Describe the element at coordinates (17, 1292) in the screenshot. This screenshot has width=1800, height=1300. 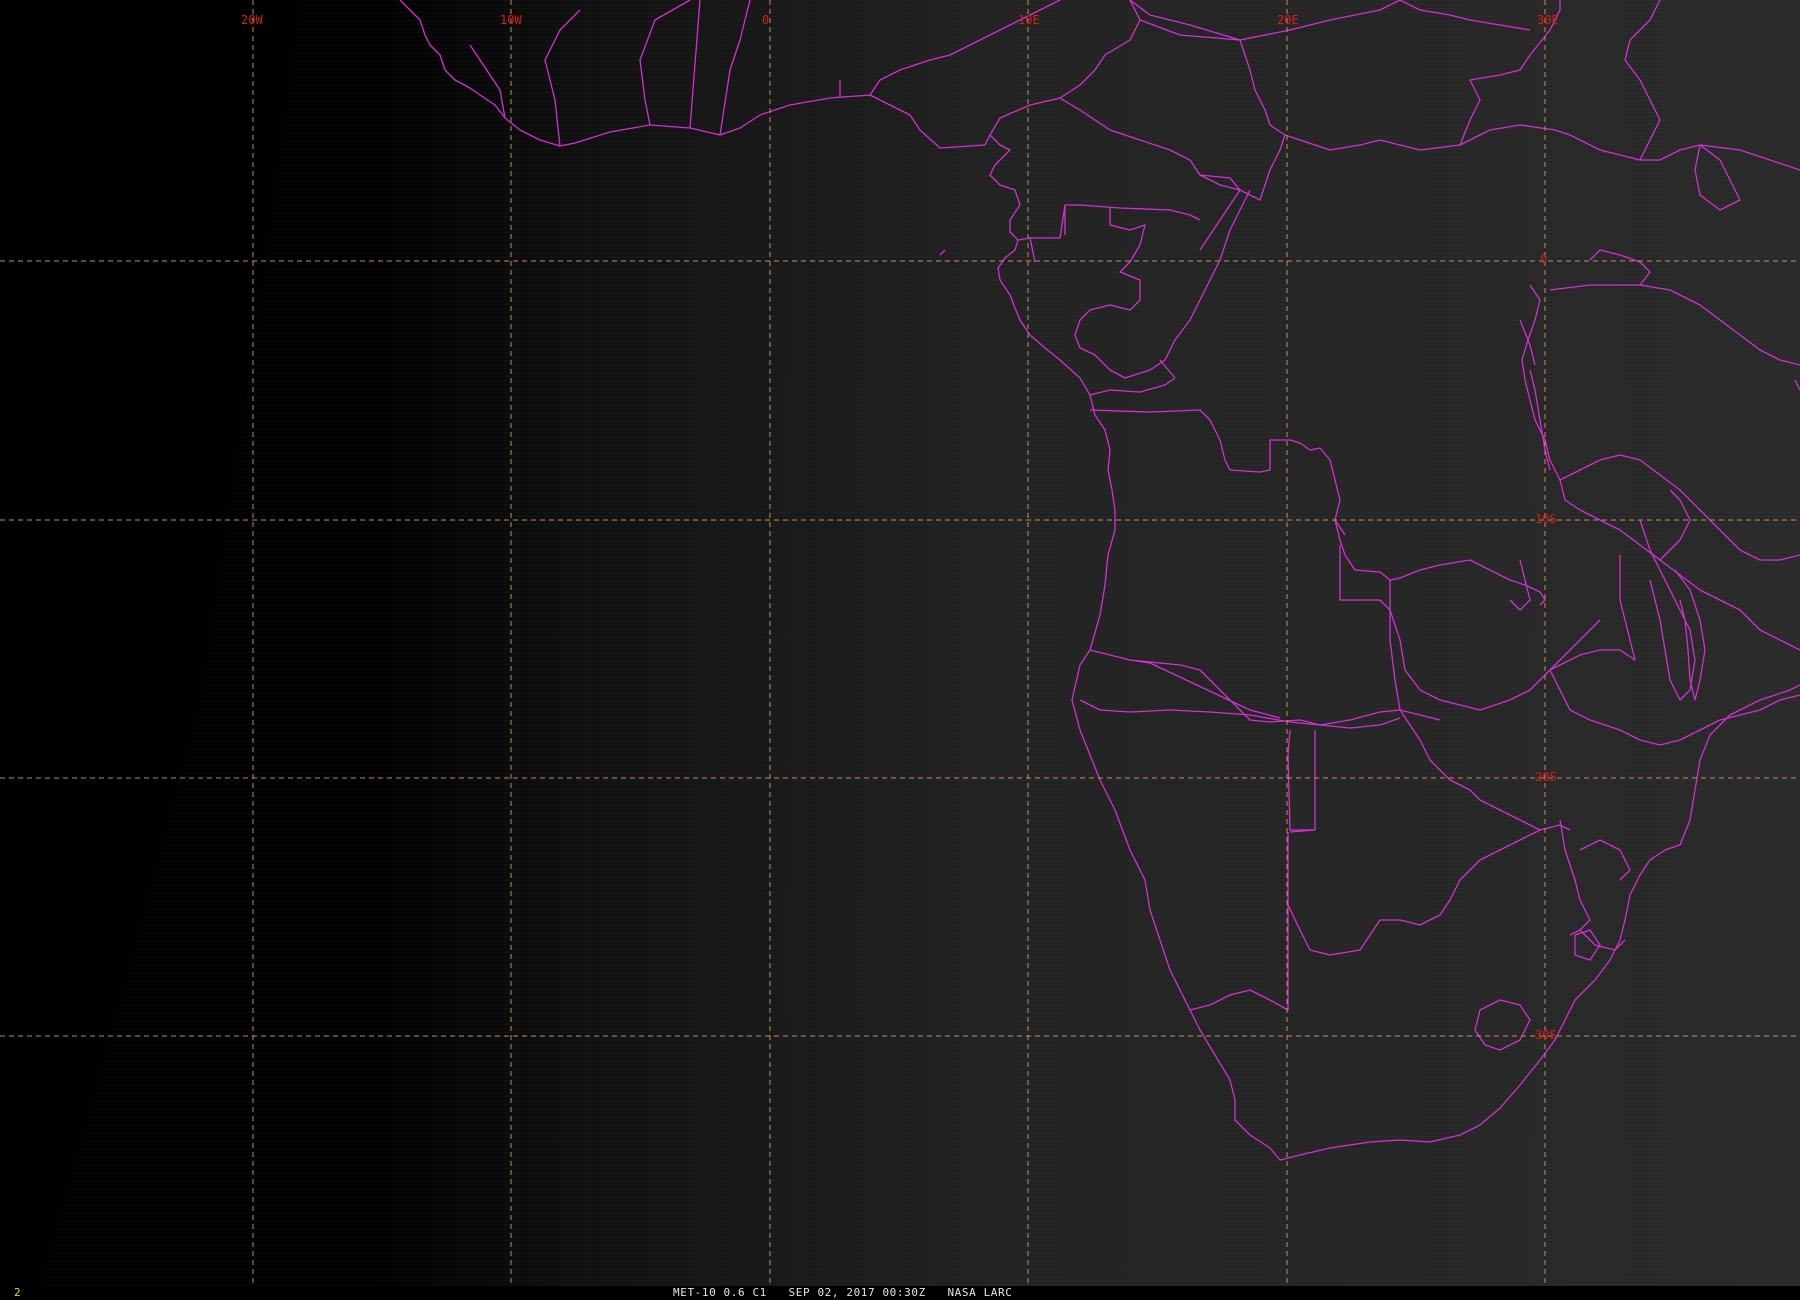
I see `frame-number: 2` at that location.